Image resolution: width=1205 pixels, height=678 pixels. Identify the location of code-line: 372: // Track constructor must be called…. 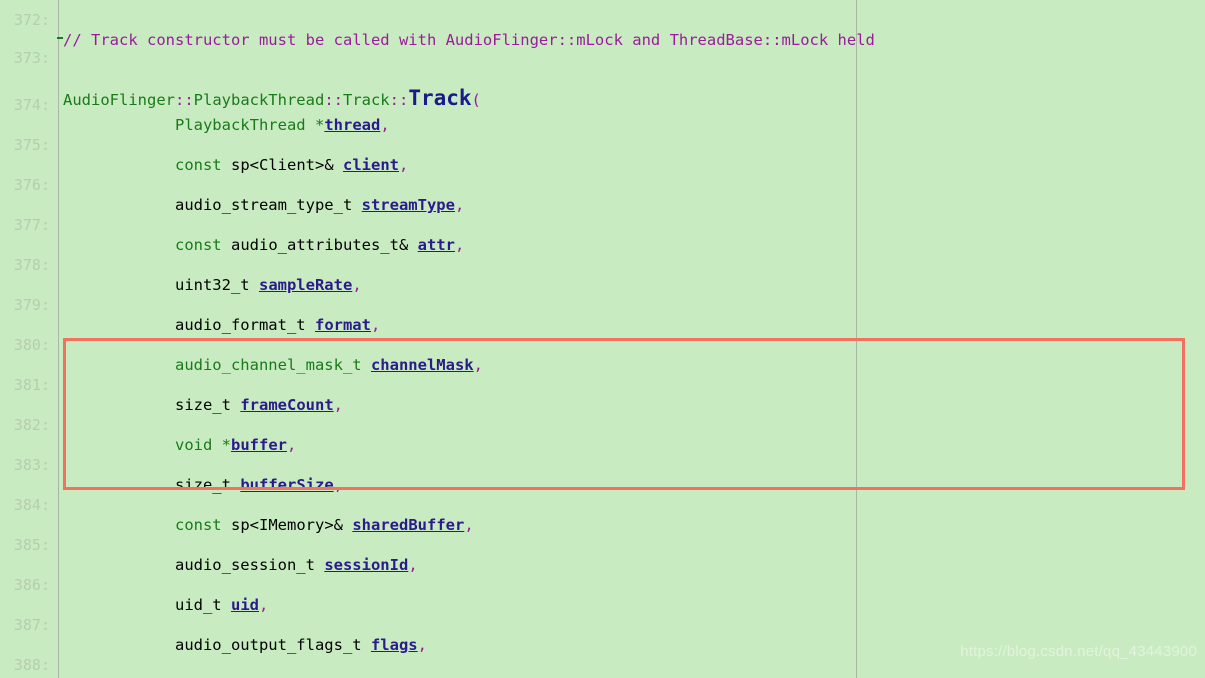
(602, 24).